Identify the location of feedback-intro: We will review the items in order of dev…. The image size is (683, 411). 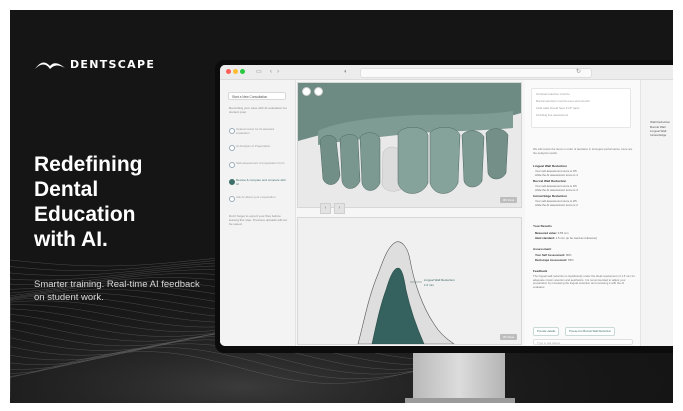
(583, 151).